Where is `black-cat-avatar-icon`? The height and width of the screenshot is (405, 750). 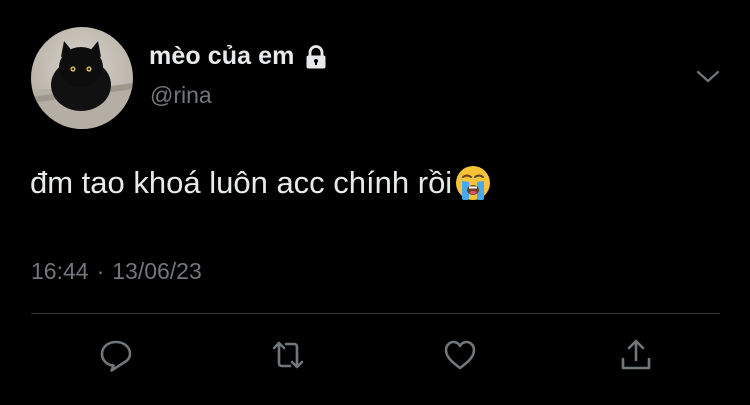
black-cat-avatar-icon is located at coordinates (82, 85).